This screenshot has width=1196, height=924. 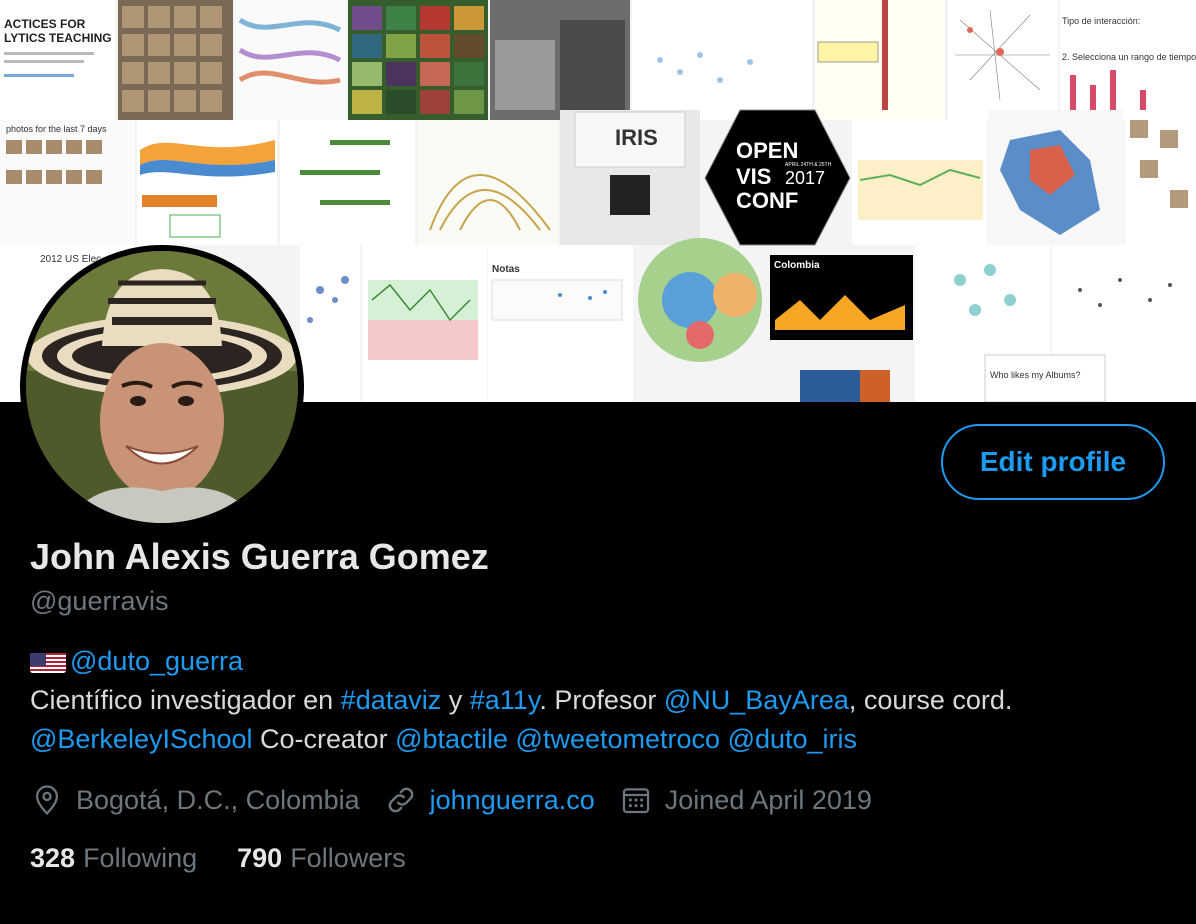 What do you see at coordinates (808, 165) in the screenshot?
I see `banner-openvis-date: APRIL 24TH & 25TH` at bounding box center [808, 165].